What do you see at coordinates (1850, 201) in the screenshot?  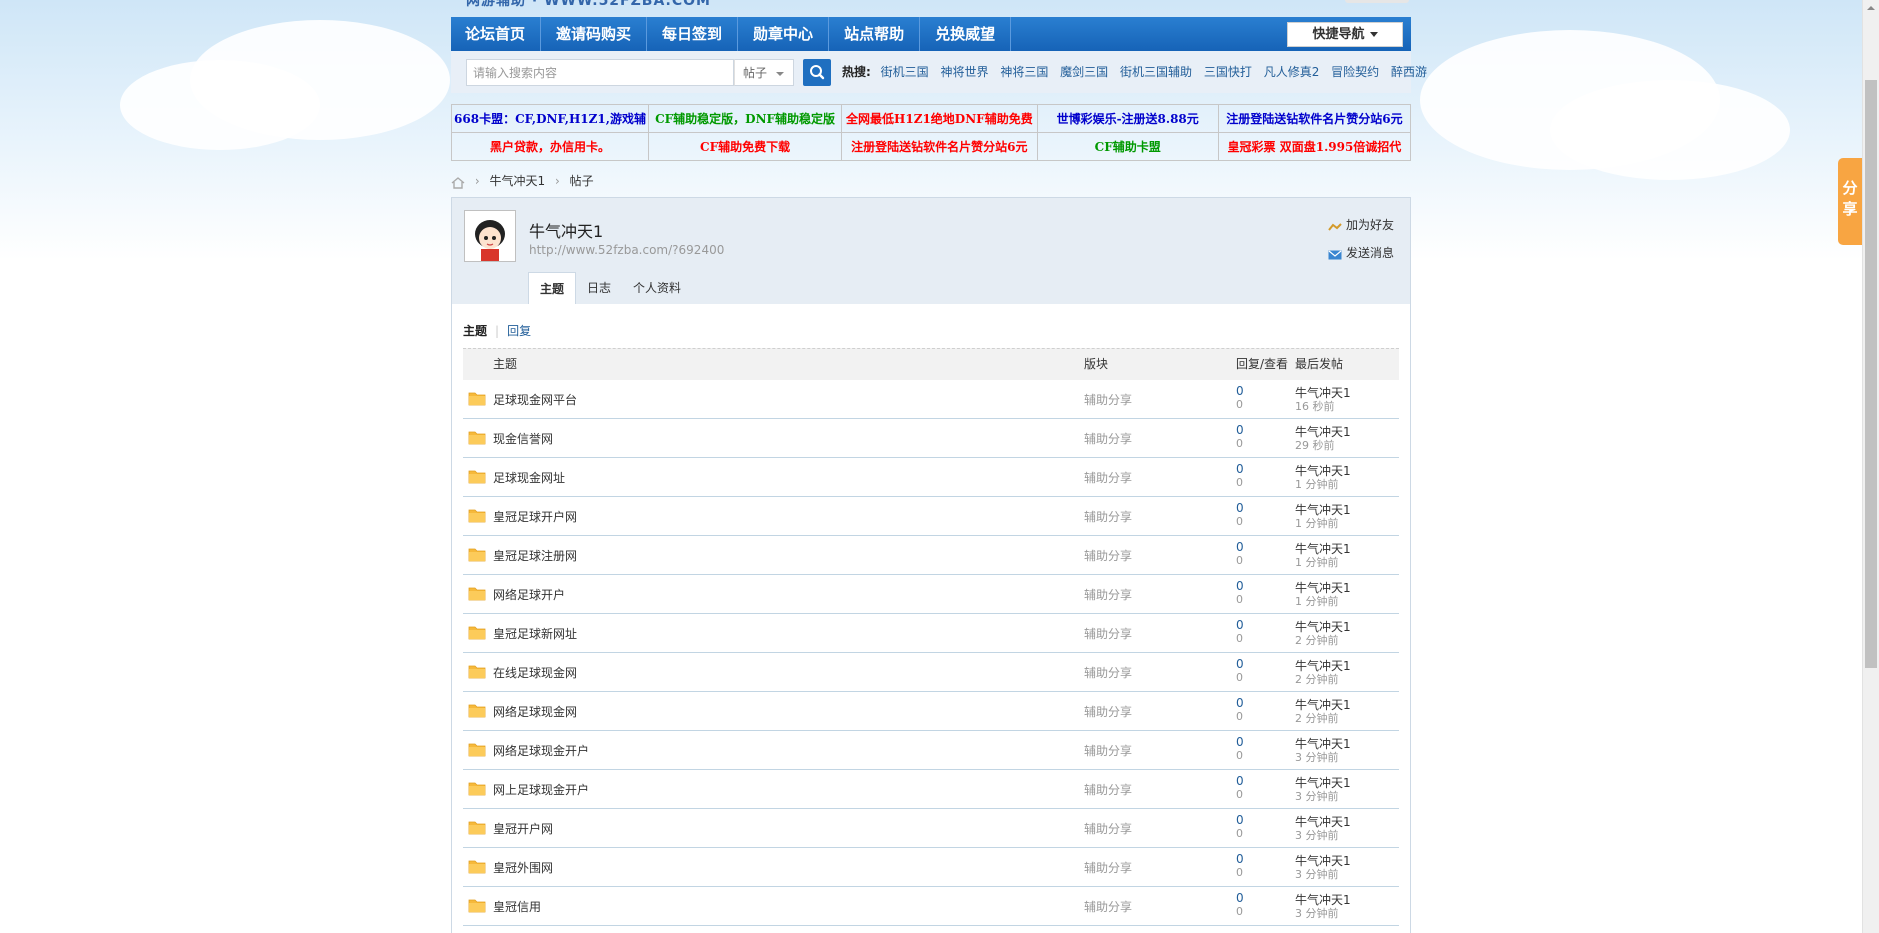 I see `share-tab: 分享` at bounding box center [1850, 201].